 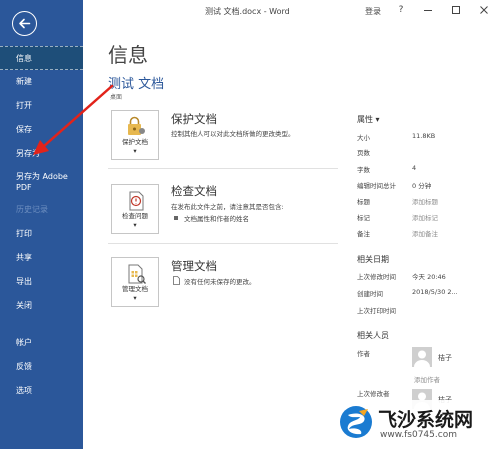 What do you see at coordinates (136, 84) in the screenshot?
I see `document-name: 测试 文档` at bounding box center [136, 84].